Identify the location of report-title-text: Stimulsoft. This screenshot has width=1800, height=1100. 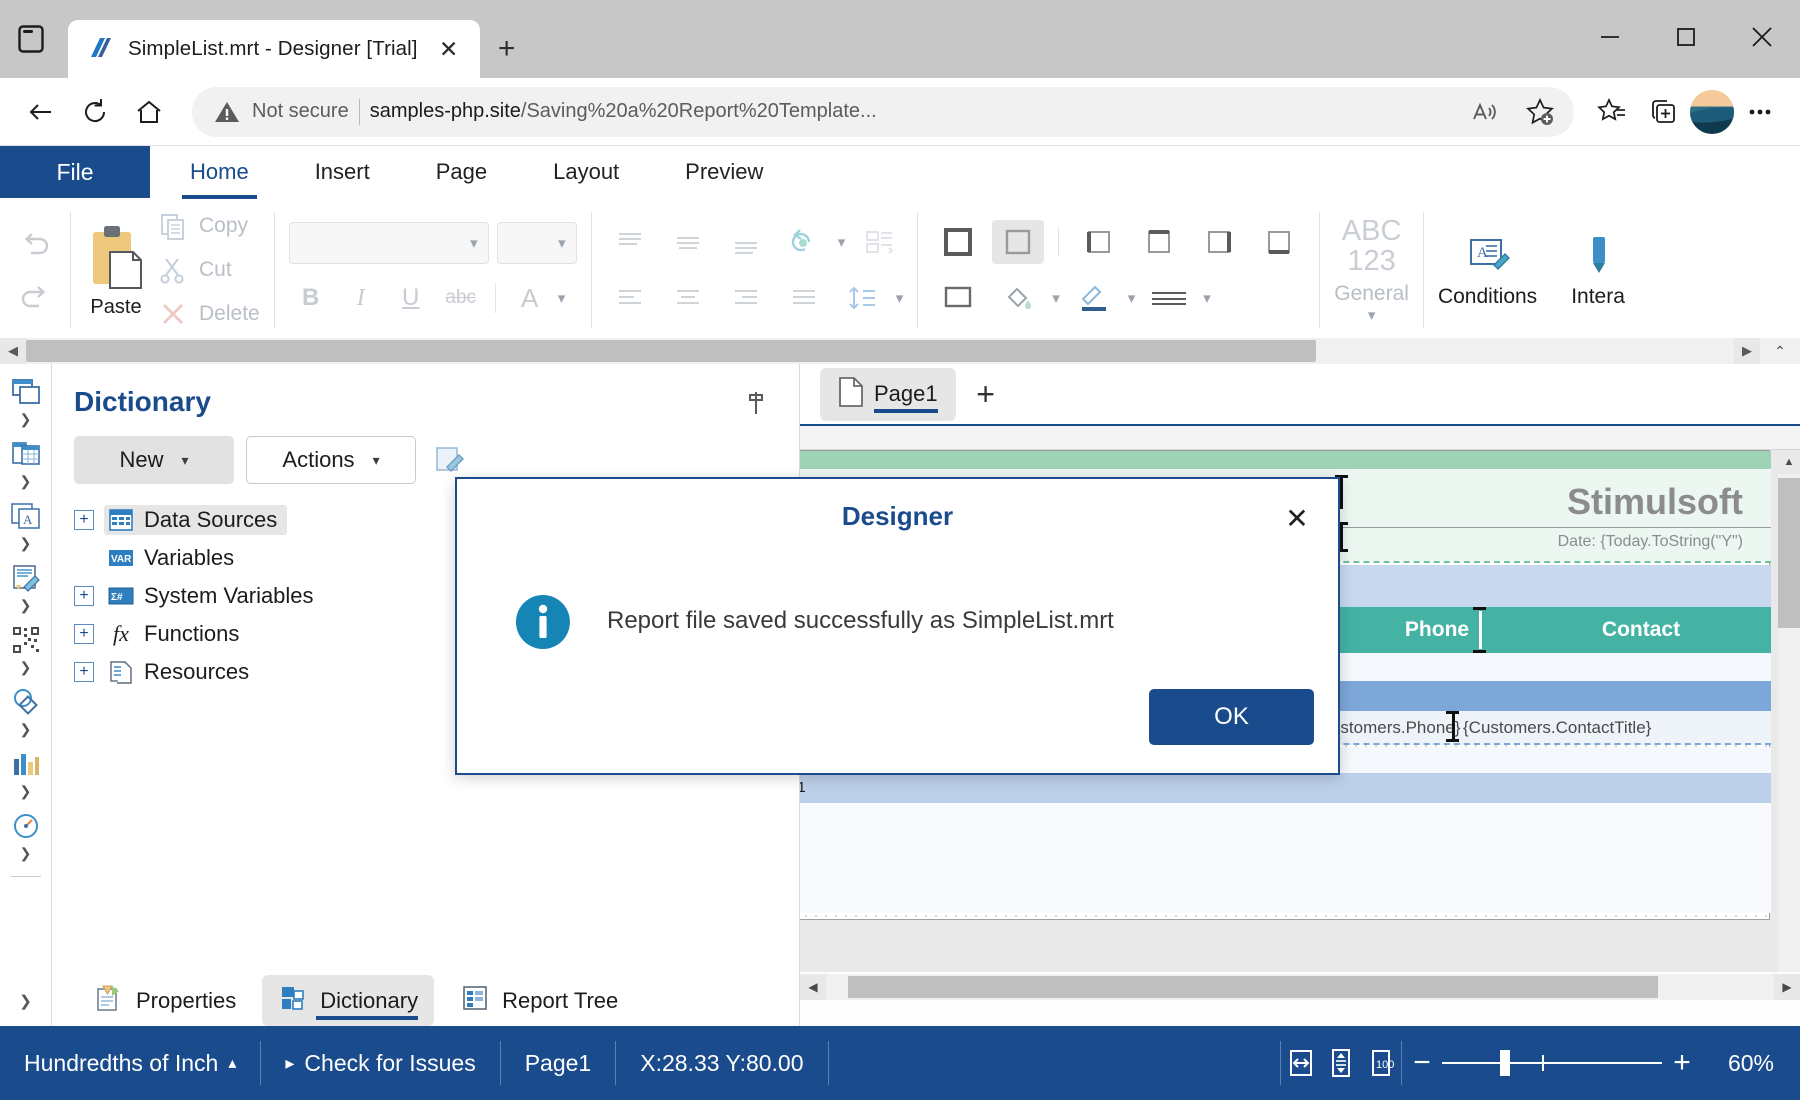
(1655, 502).